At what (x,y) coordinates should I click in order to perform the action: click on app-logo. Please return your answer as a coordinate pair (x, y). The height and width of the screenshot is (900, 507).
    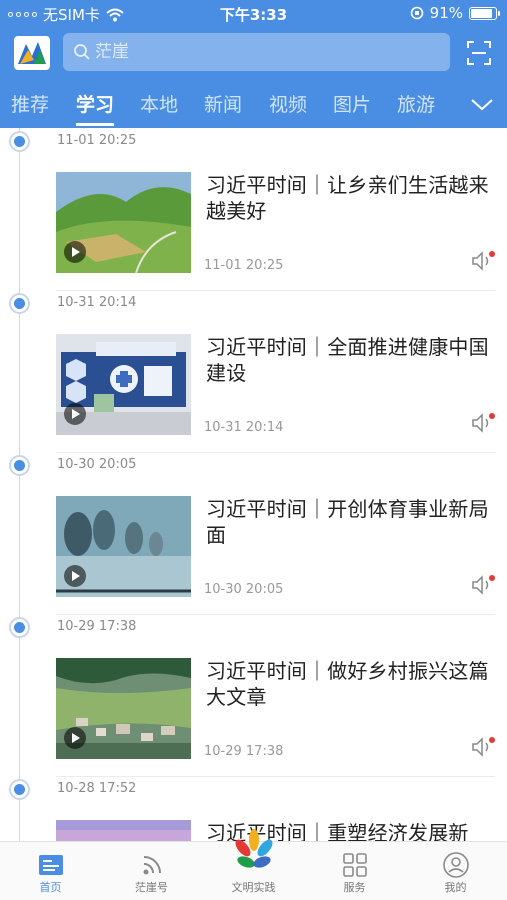
    Looking at the image, I should click on (32, 53).